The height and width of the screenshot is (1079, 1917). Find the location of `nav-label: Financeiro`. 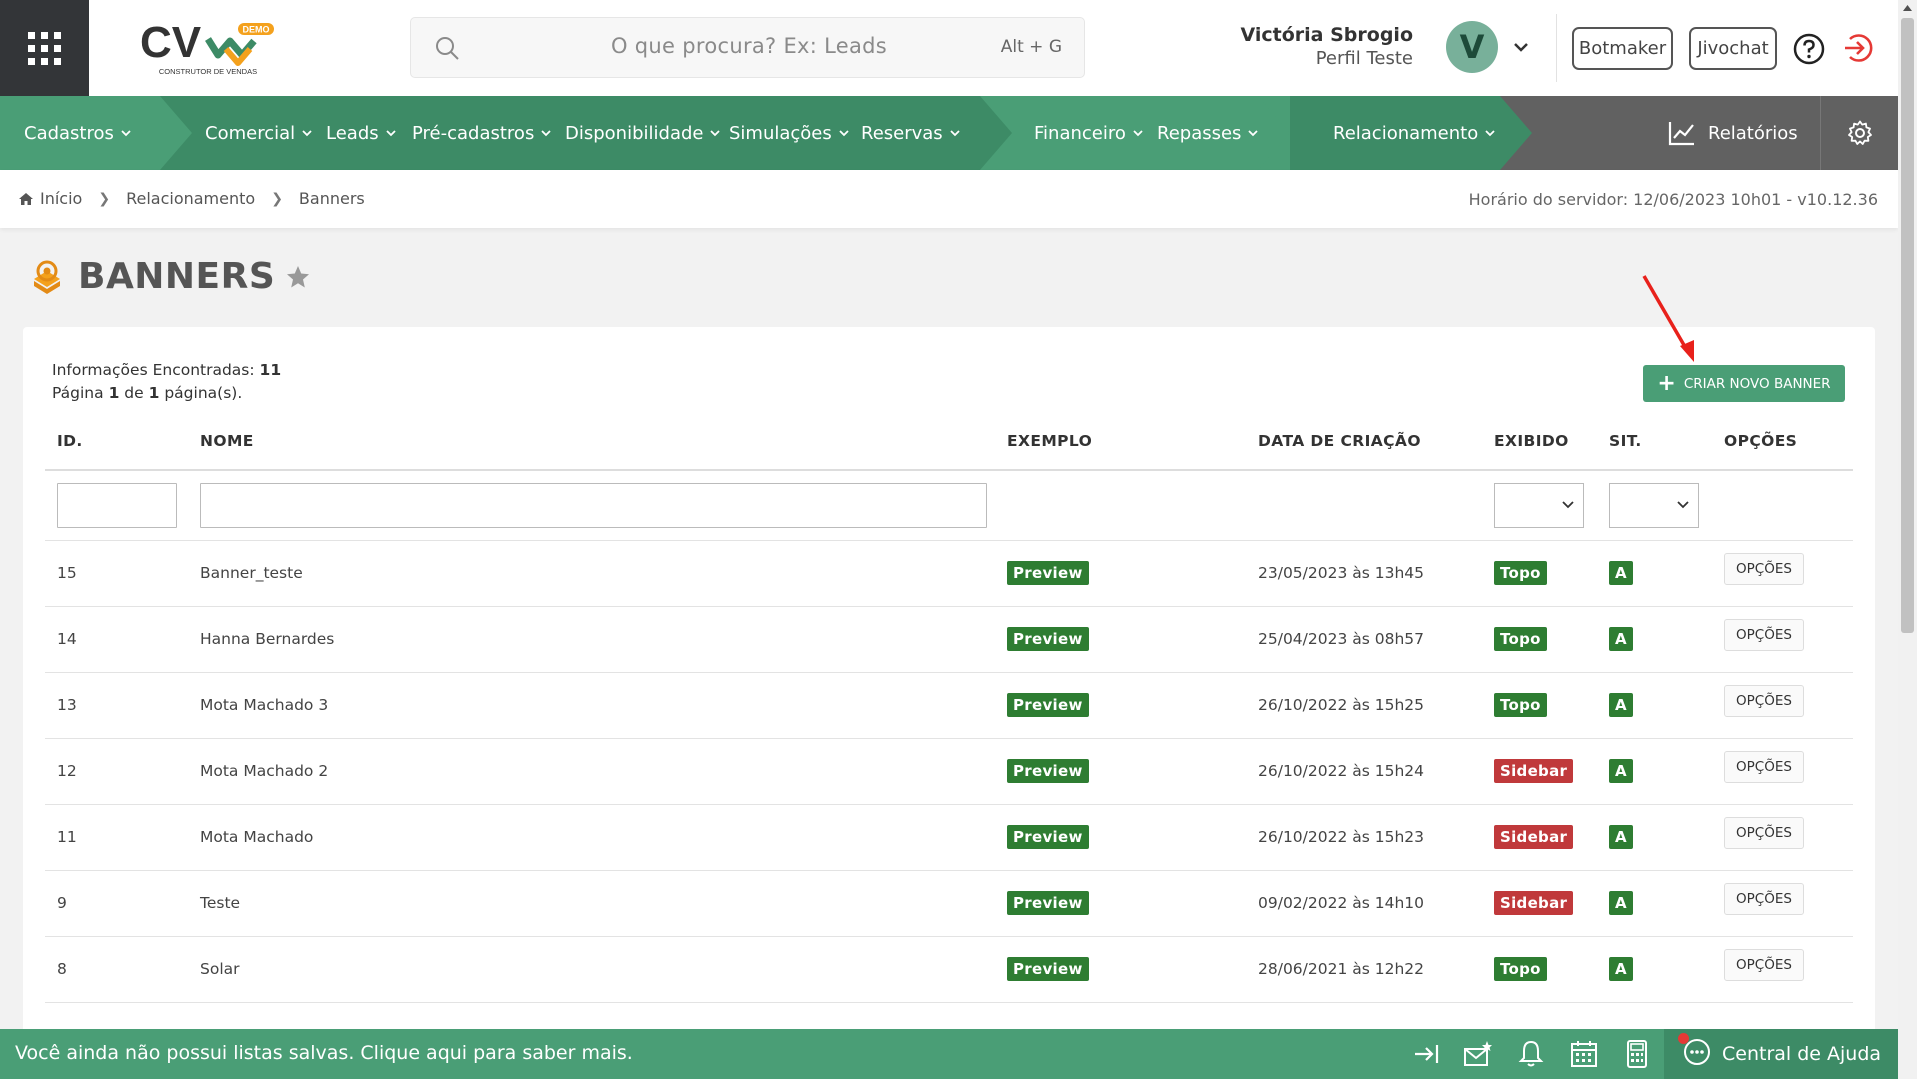

nav-label: Financeiro is located at coordinates (1080, 133).